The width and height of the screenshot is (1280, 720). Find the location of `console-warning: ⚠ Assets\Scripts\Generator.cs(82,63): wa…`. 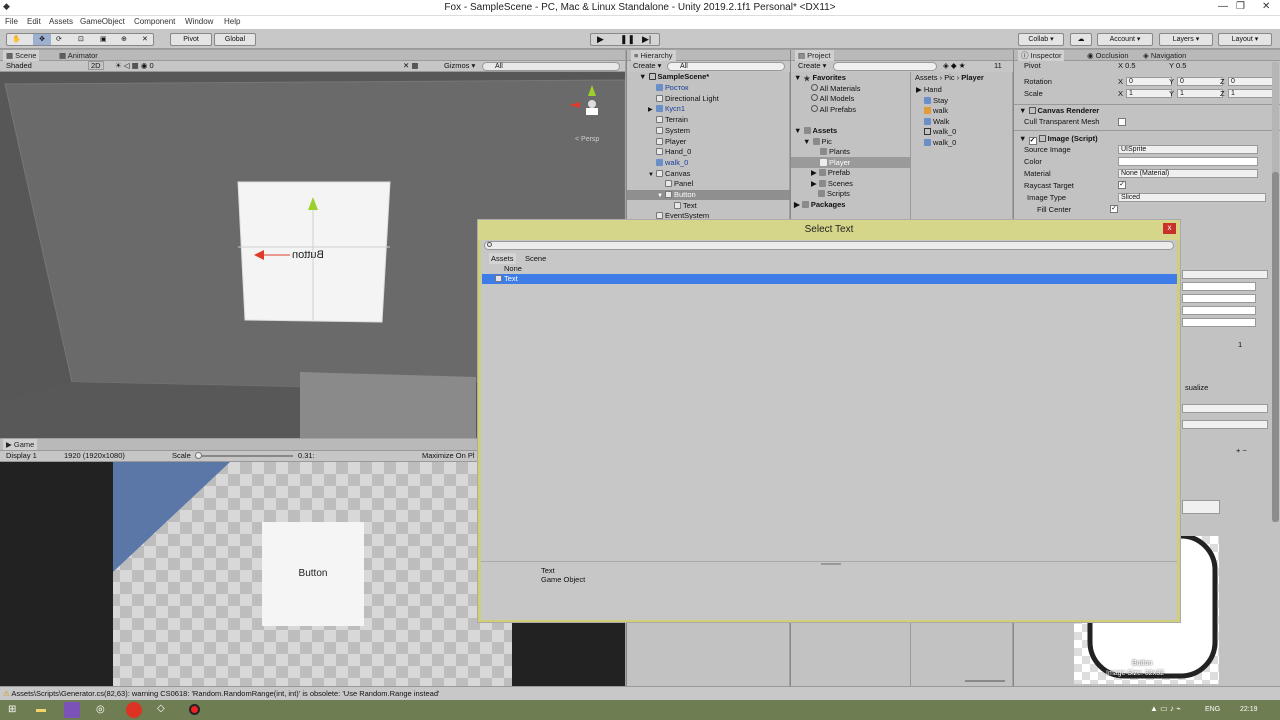

console-warning: ⚠ Assets\Scripts\Generator.cs(82,63): wa… is located at coordinates (221, 694).